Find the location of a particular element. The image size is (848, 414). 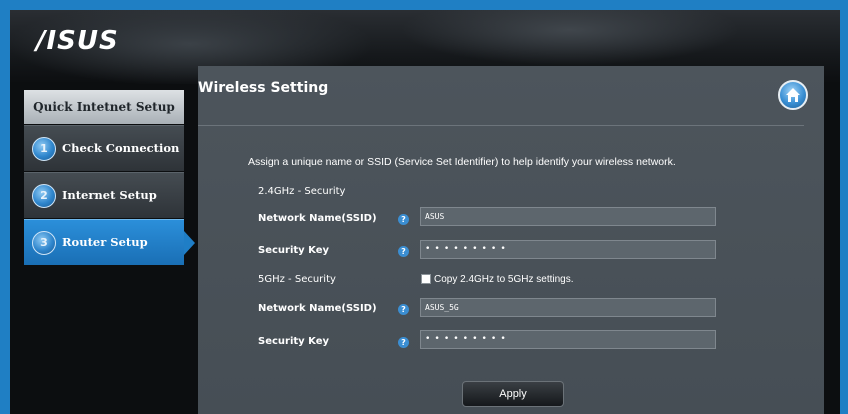

home-button is located at coordinates (793, 95).